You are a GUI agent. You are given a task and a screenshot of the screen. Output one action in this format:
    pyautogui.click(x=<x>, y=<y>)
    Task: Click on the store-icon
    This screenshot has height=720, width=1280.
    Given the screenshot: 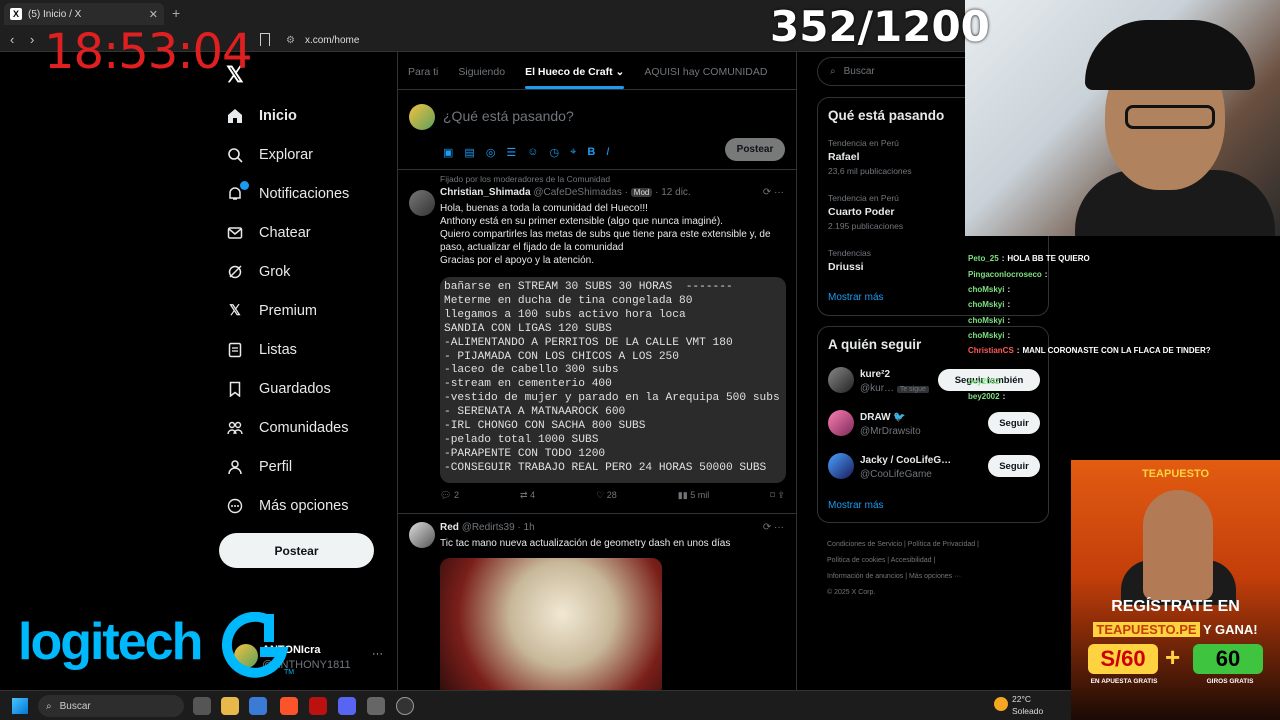 What is the action you would take?
    pyautogui.click(x=258, y=706)
    